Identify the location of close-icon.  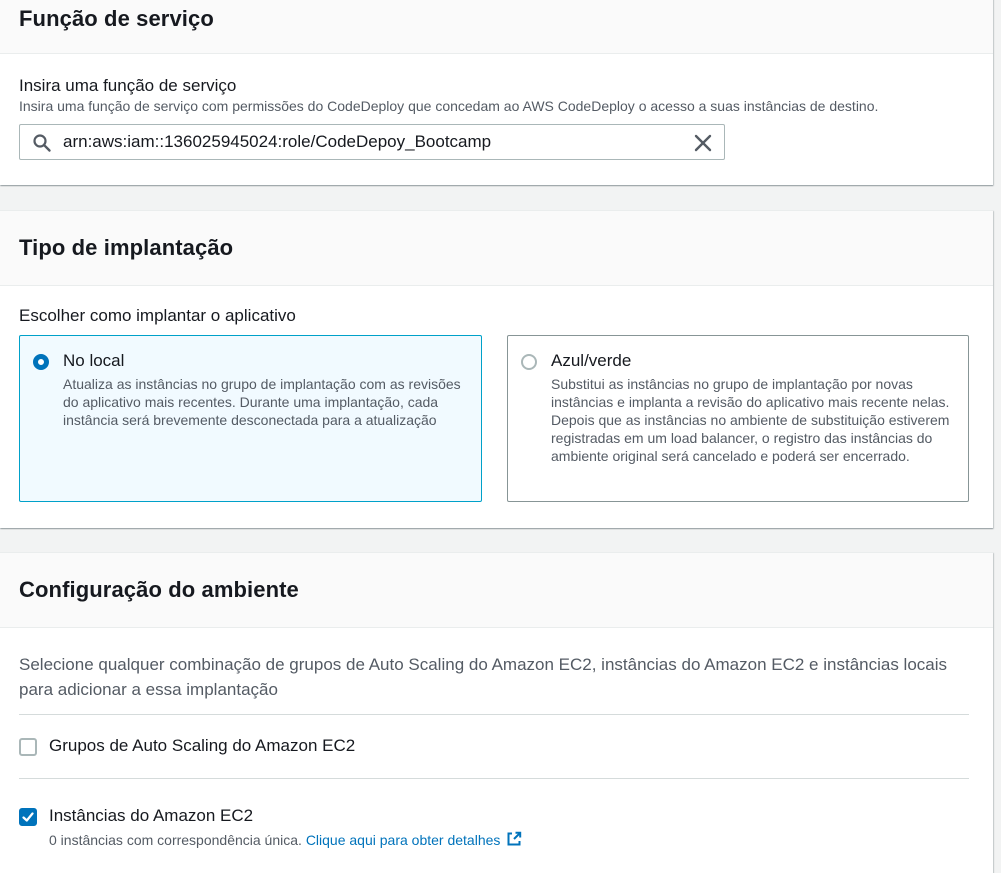
(703, 143).